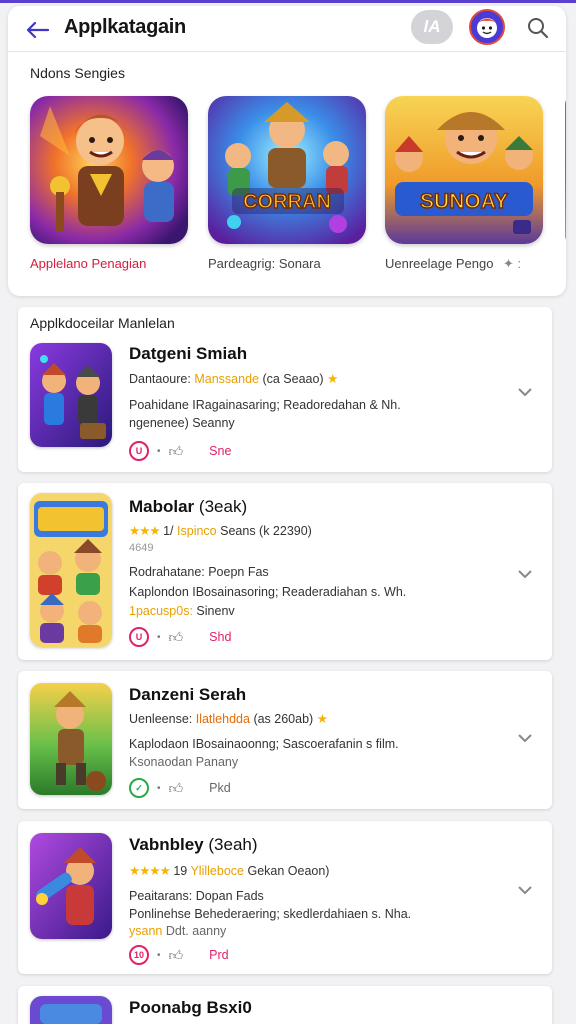  Describe the element at coordinates (161, 719) in the screenshot. I see `meta-prefix: Uenleense:` at that location.